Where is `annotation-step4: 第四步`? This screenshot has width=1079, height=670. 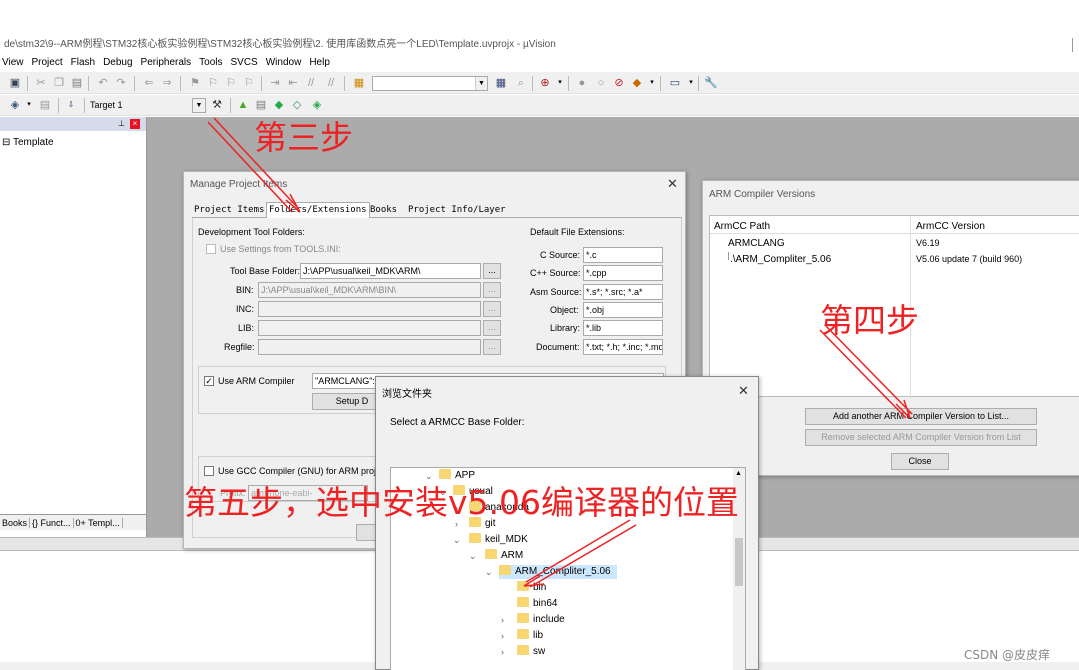
annotation-step4: 第四步 is located at coordinates (869, 320).